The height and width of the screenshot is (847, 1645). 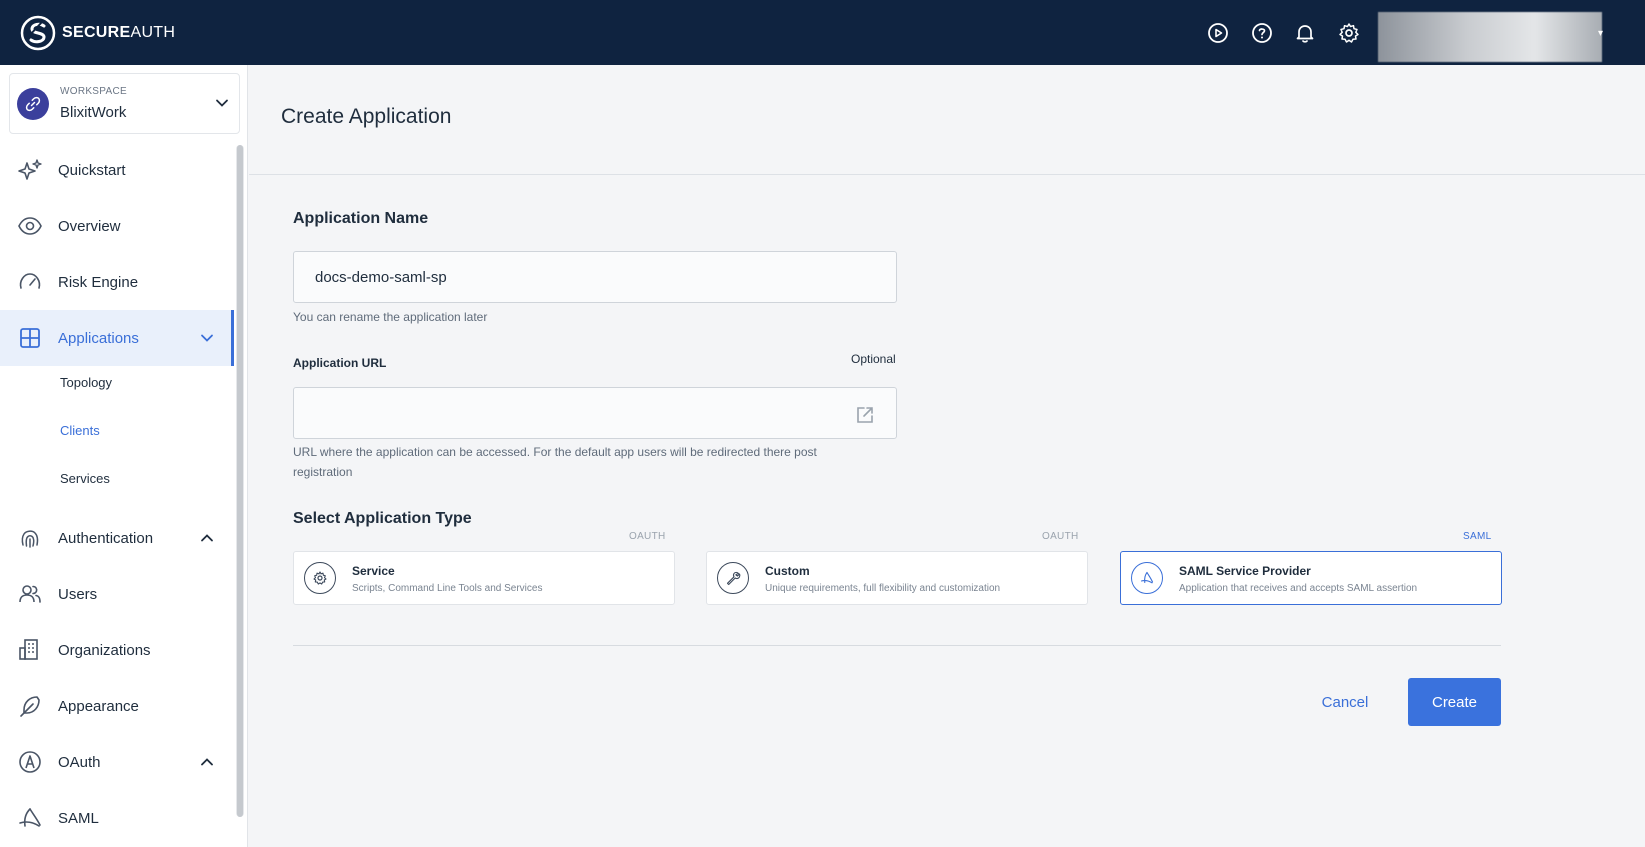 What do you see at coordinates (595, 413) in the screenshot?
I see `application-url-input` at bounding box center [595, 413].